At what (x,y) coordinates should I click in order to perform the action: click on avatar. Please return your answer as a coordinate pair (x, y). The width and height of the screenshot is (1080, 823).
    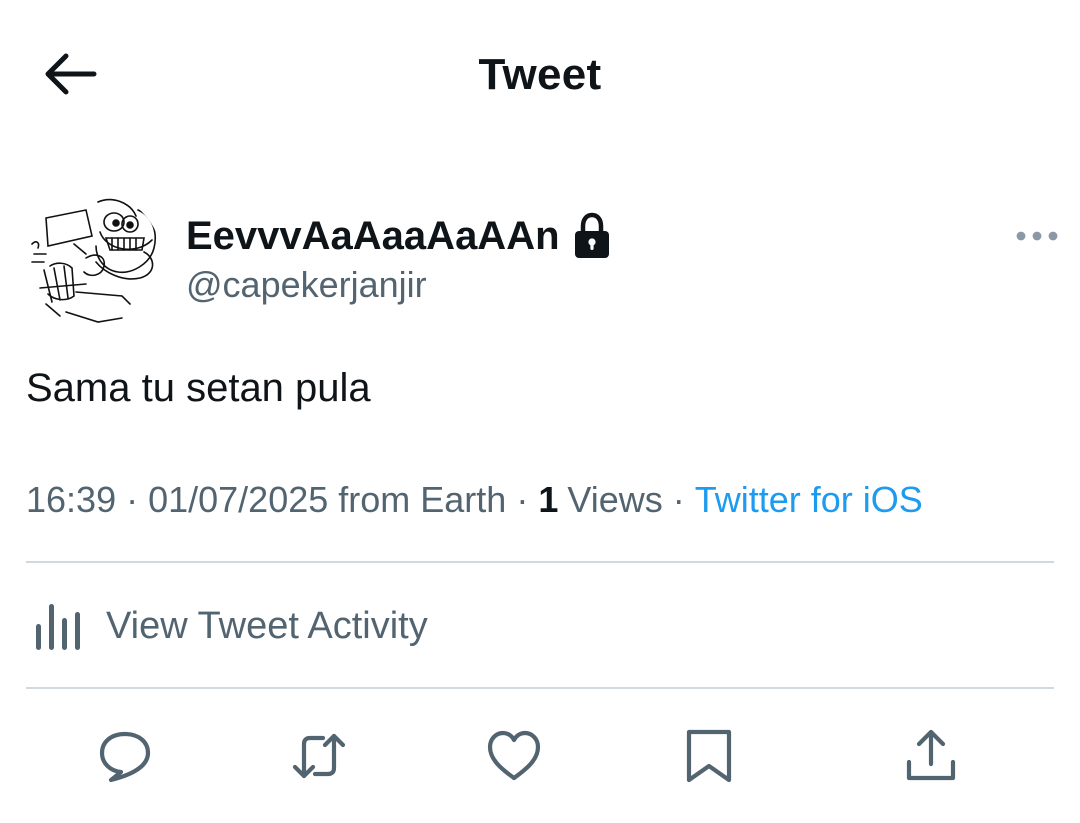
    Looking at the image, I should click on (94, 260).